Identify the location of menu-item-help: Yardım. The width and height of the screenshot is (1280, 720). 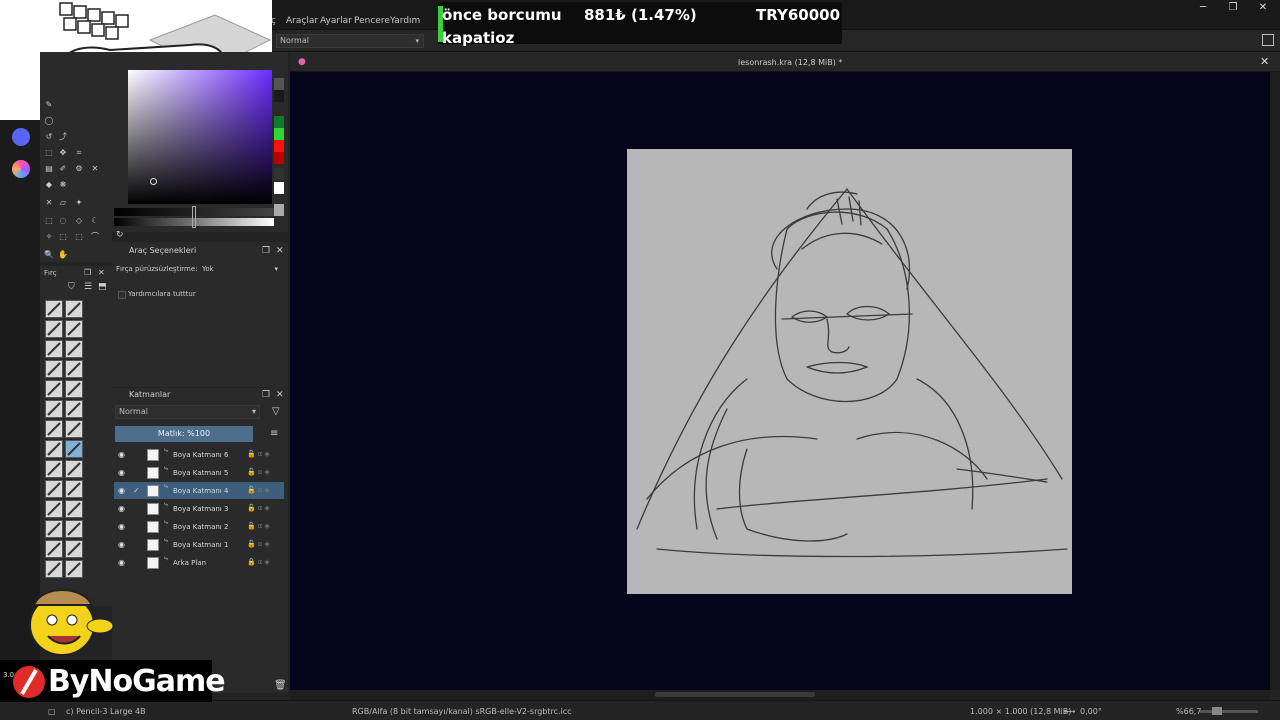
(405, 21).